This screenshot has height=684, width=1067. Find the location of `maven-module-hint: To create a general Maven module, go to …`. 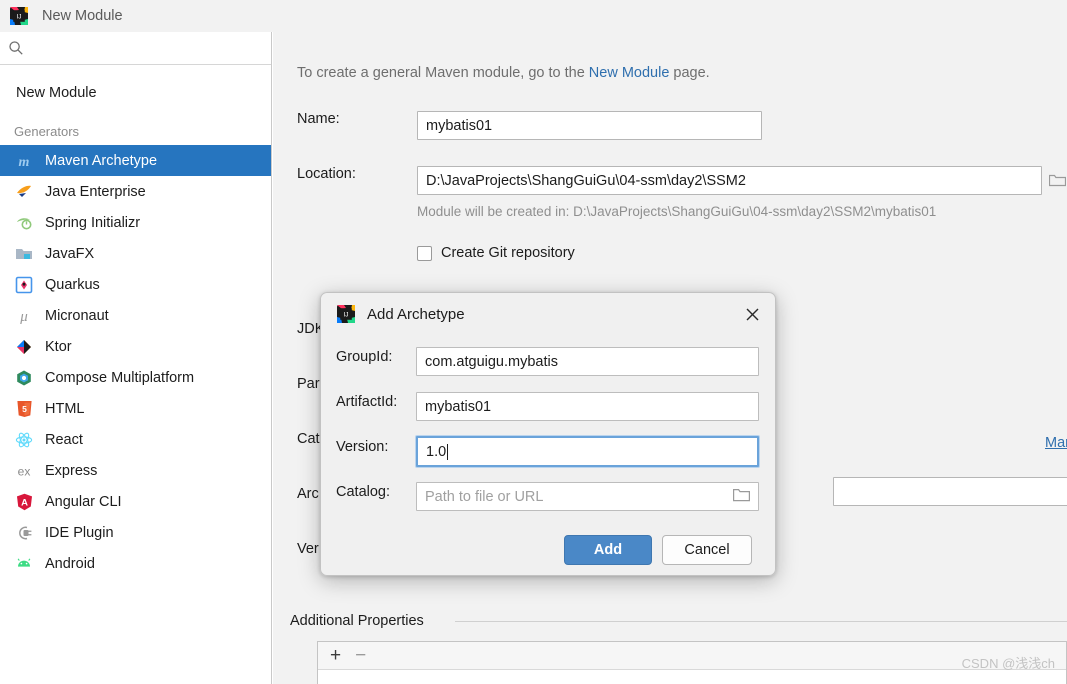

maven-module-hint: To create a general Maven module, go to … is located at coordinates (503, 73).